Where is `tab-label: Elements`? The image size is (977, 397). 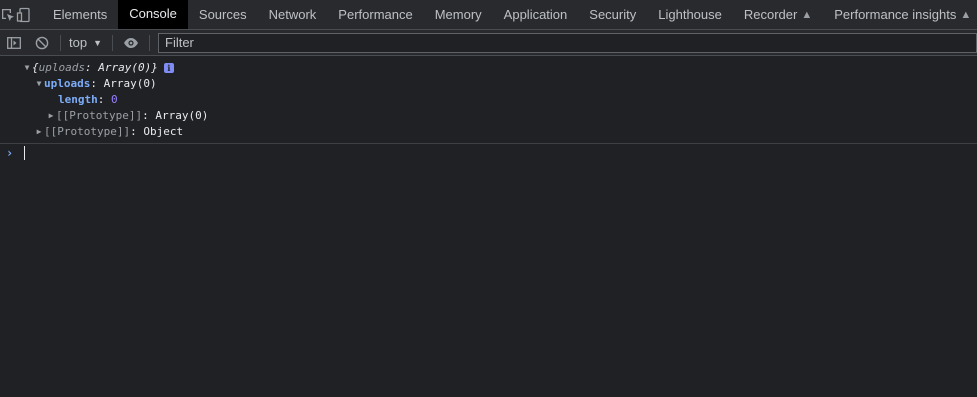 tab-label: Elements is located at coordinates (80, 14).